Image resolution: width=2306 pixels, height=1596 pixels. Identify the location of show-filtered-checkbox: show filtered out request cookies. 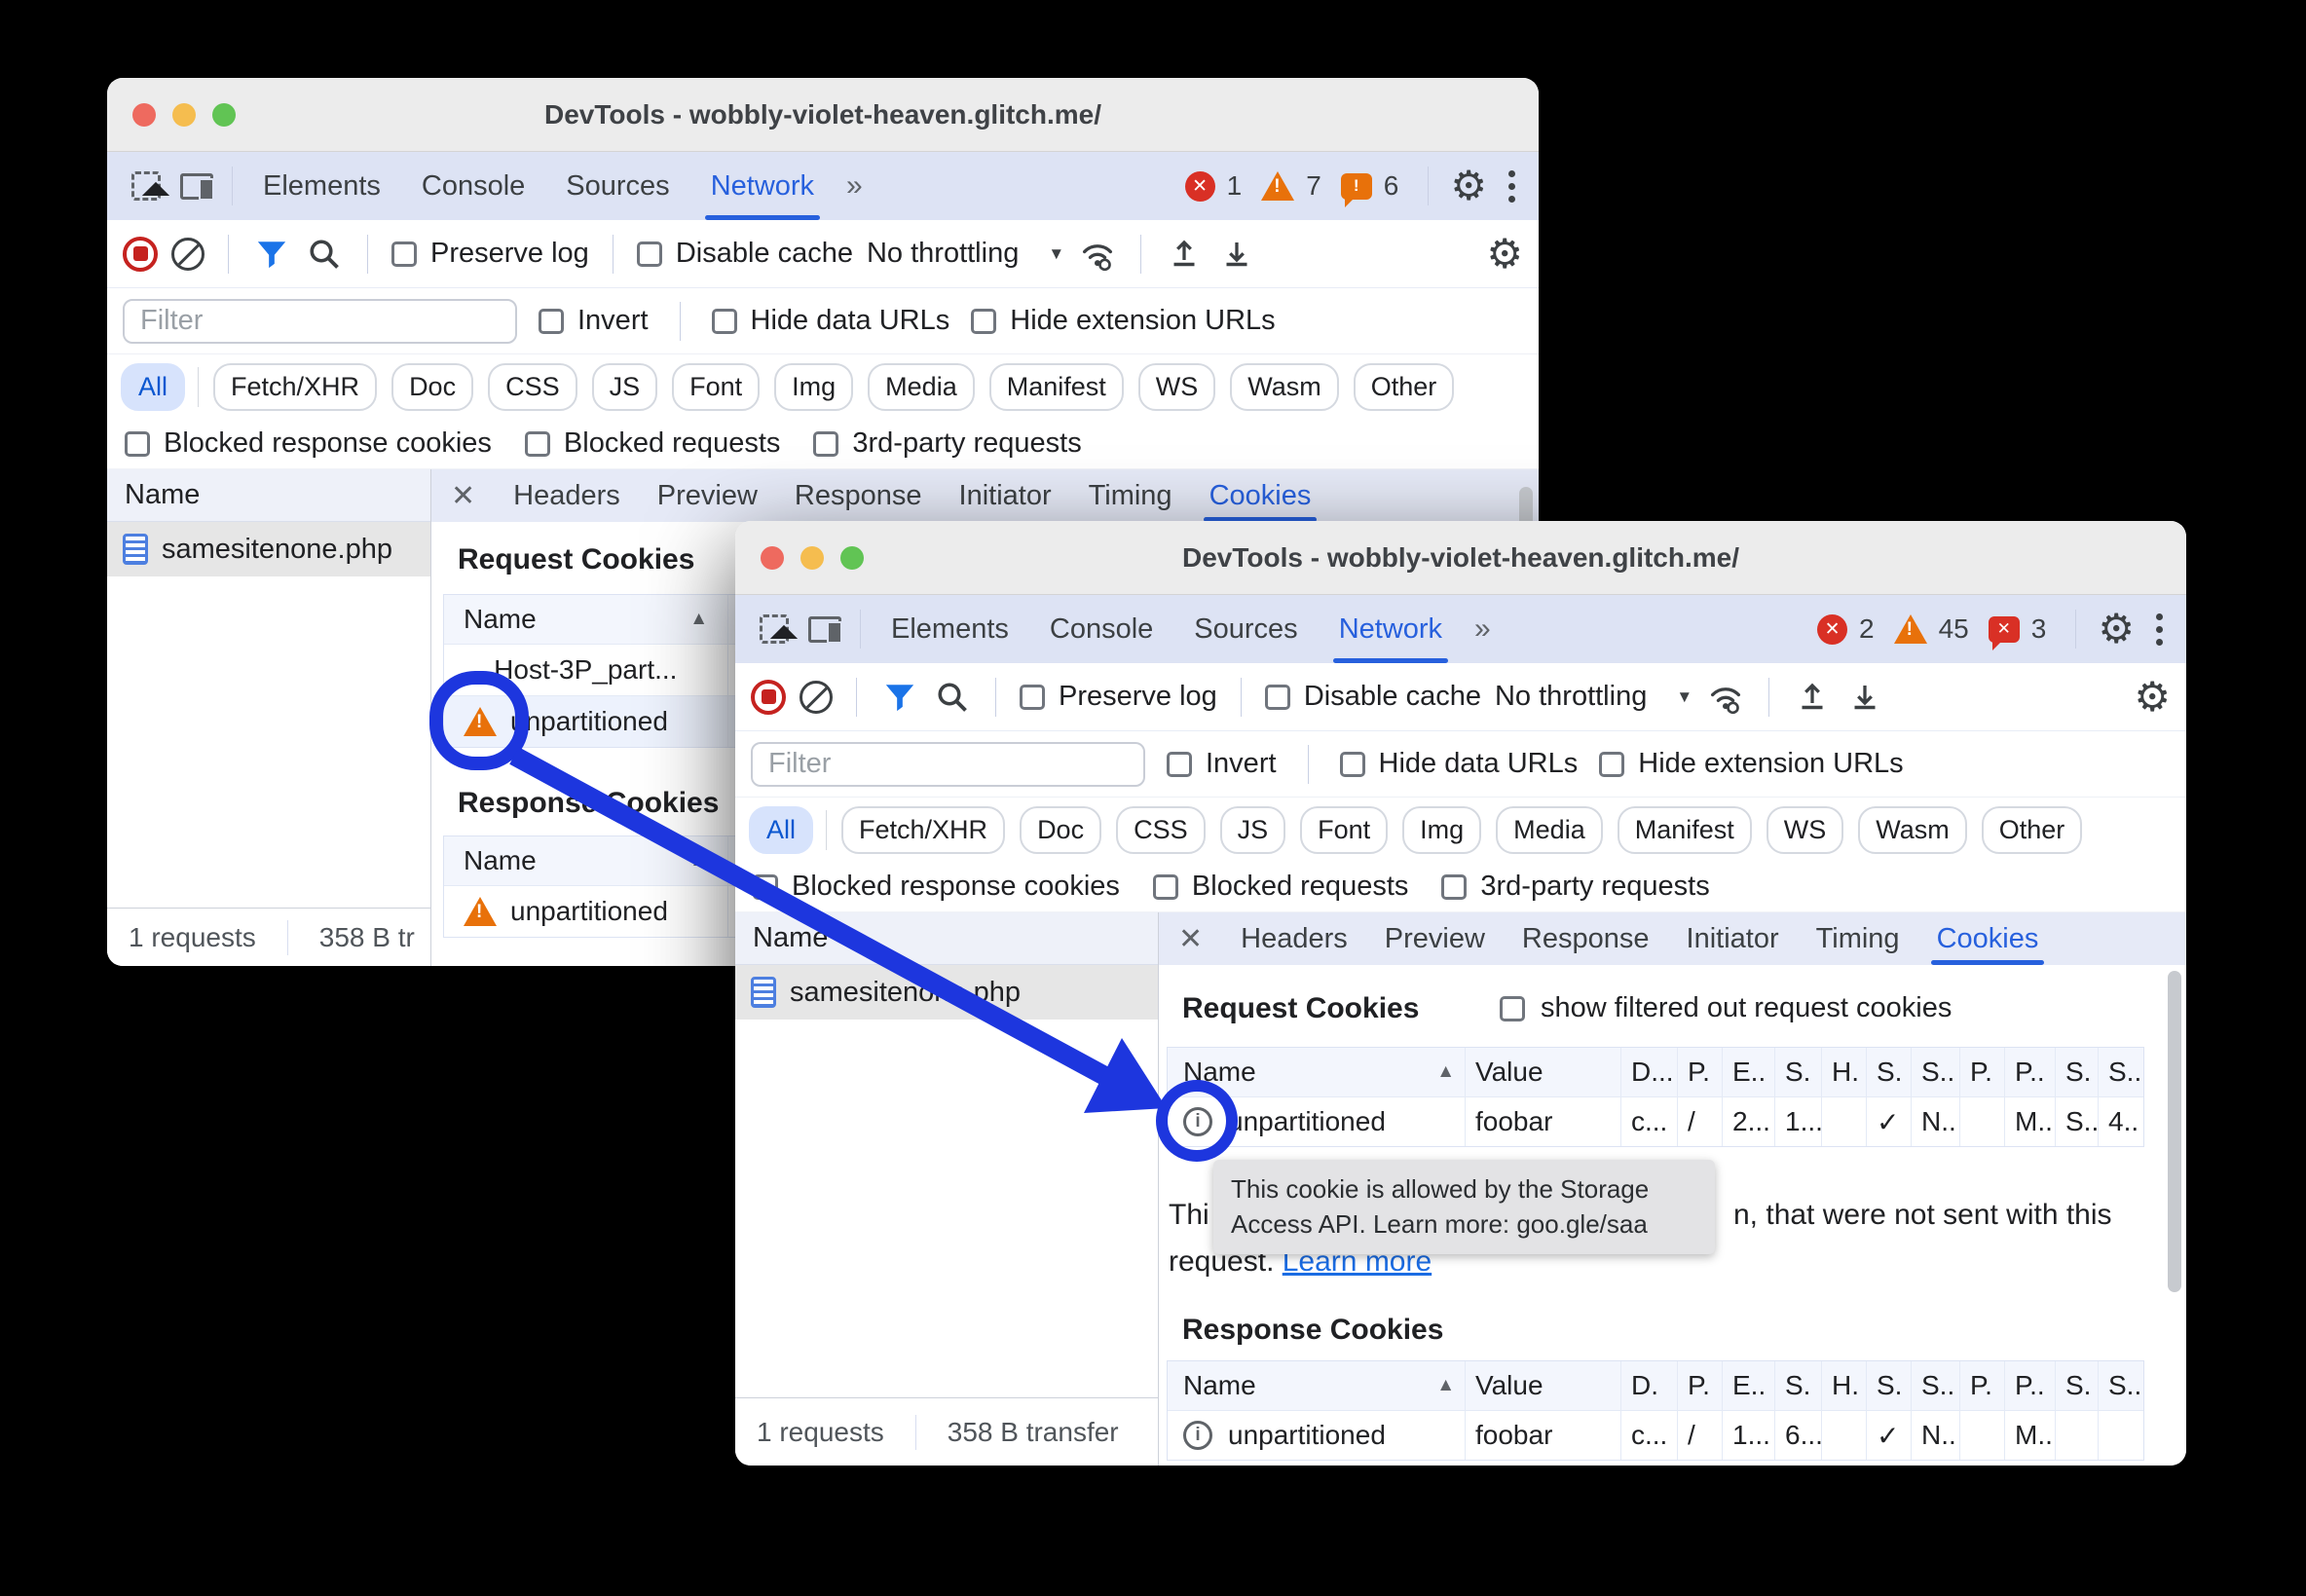
(1726, 1008).